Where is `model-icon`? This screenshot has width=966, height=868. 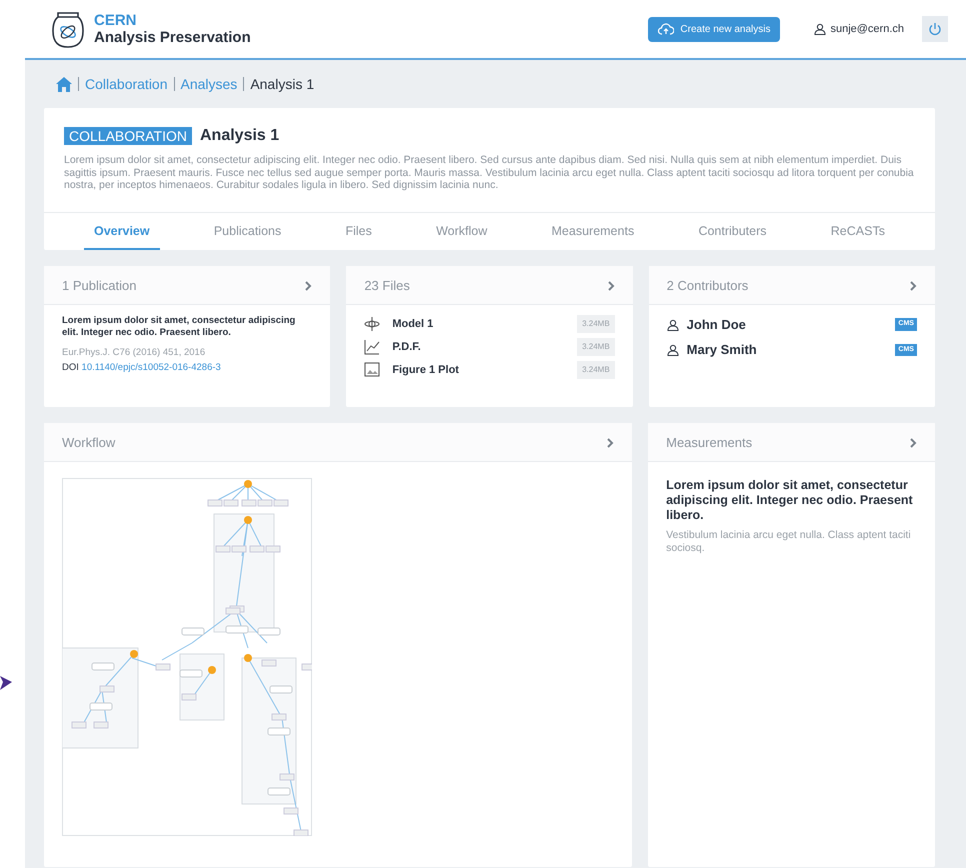 model-icon is located at coordinates (372, 324).